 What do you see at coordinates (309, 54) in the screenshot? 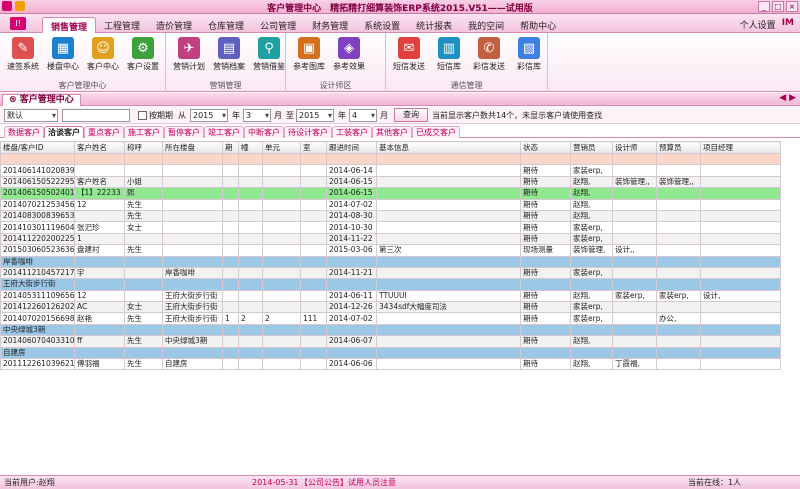
I see `ribbon-button: ▣ 参考图库` at bounding box center [309, 54].